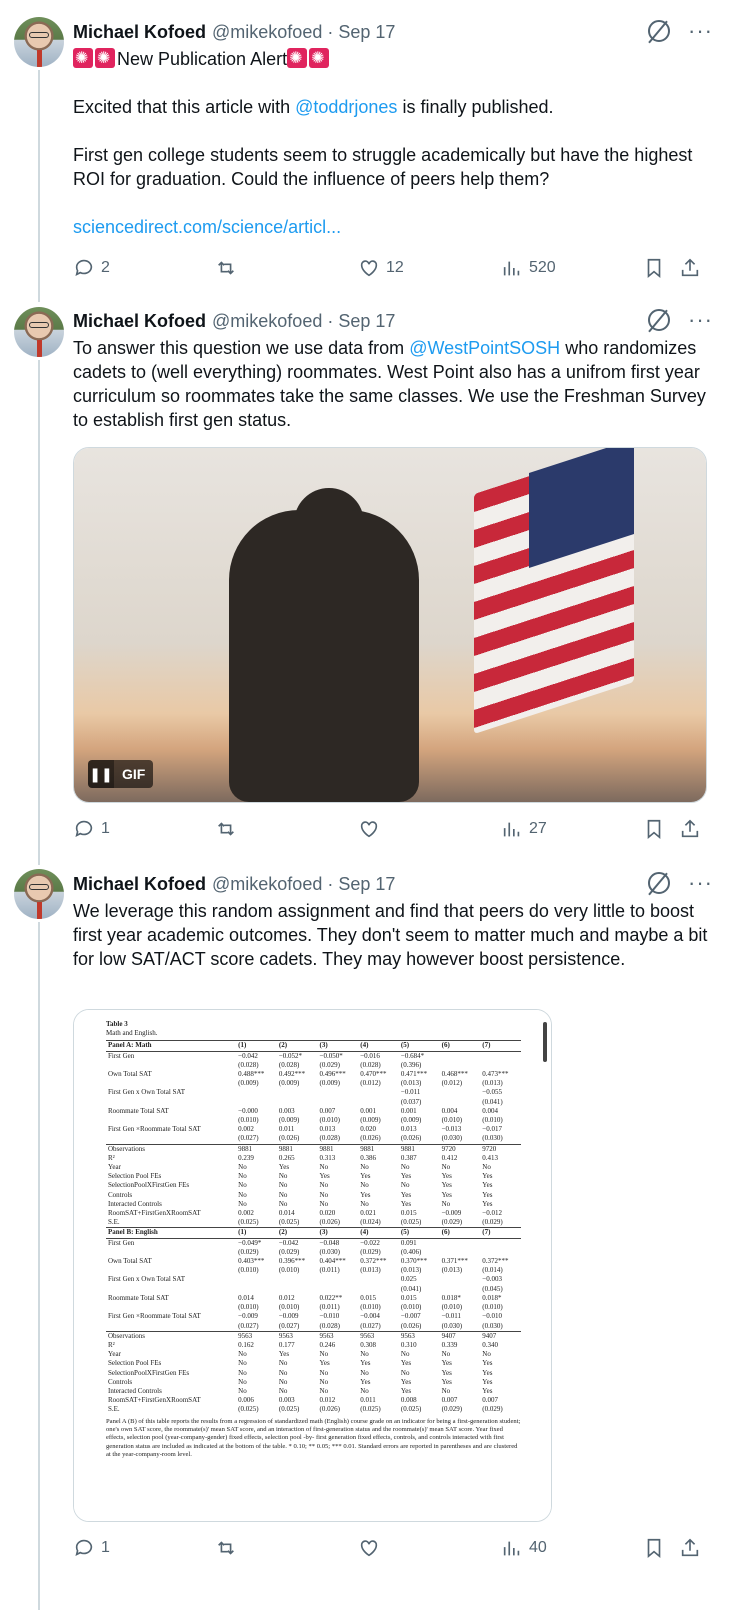 This screenshot has height=1610, width=738. What do you see at coordinates (171, 1335) in the screenshot?
I see `row-label: Observations` at bounding box center [171, 1335].